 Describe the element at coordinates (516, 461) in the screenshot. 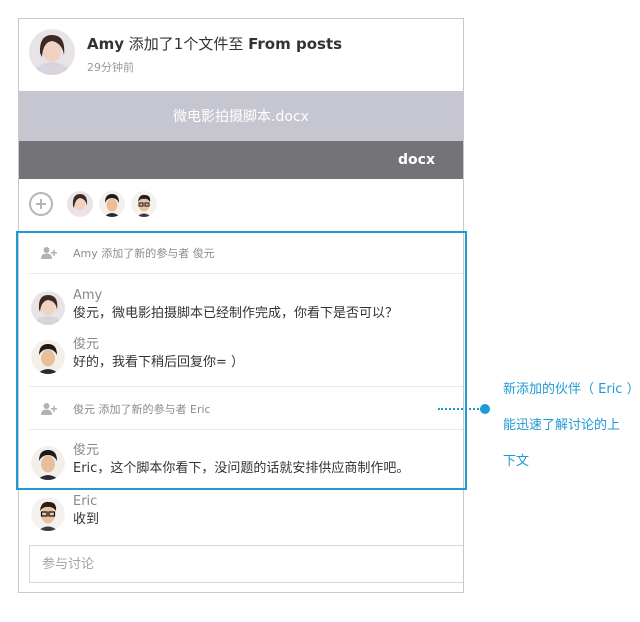

I see `callout-line-3: 下文` at that location.